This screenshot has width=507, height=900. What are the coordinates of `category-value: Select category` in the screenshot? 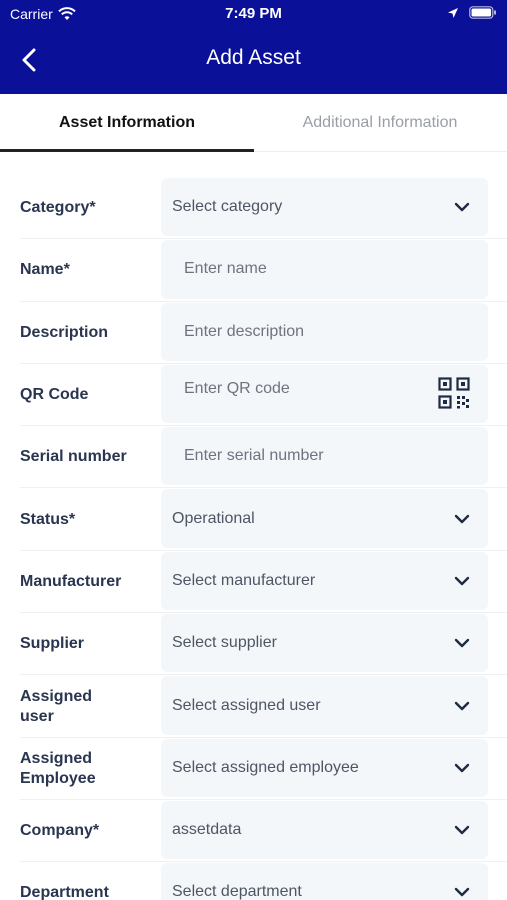 It's located at (227, 207).